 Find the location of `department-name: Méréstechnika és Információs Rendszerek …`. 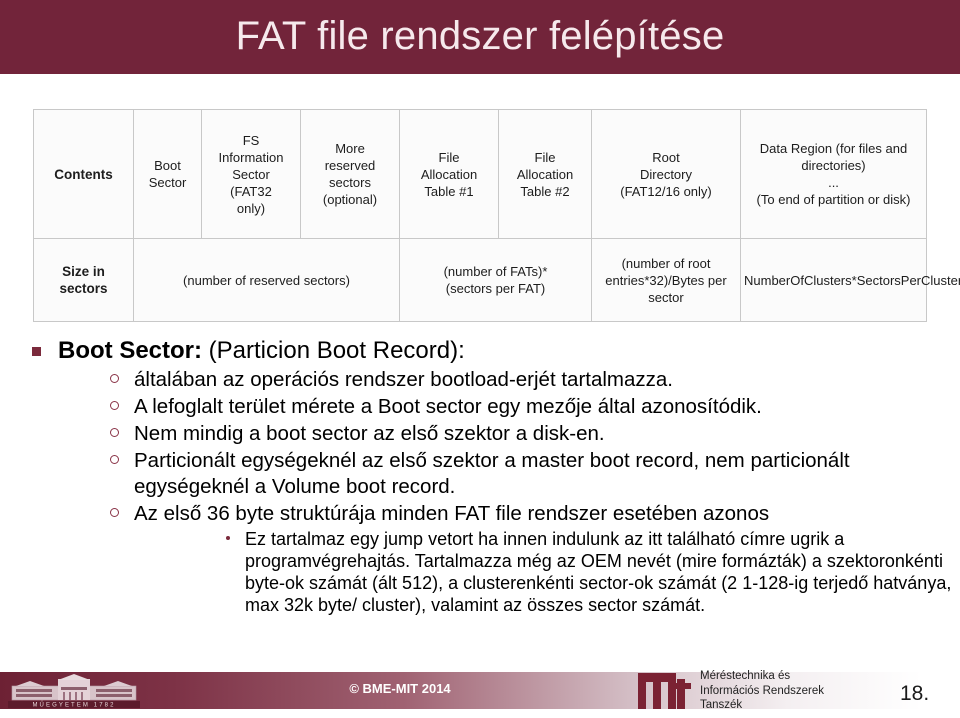

department-name: Méréstechnika és Információs Rendszerek … is located at coordinates (795, 691).